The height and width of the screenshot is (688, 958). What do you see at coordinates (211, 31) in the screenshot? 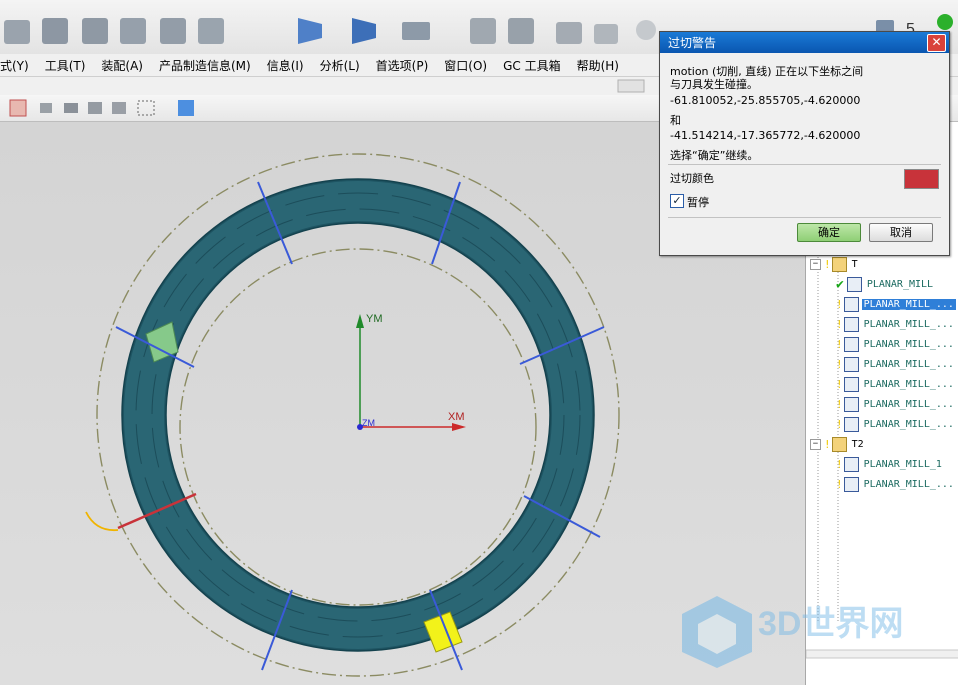
I see `measure-icon` at bounding box center [211, 31].